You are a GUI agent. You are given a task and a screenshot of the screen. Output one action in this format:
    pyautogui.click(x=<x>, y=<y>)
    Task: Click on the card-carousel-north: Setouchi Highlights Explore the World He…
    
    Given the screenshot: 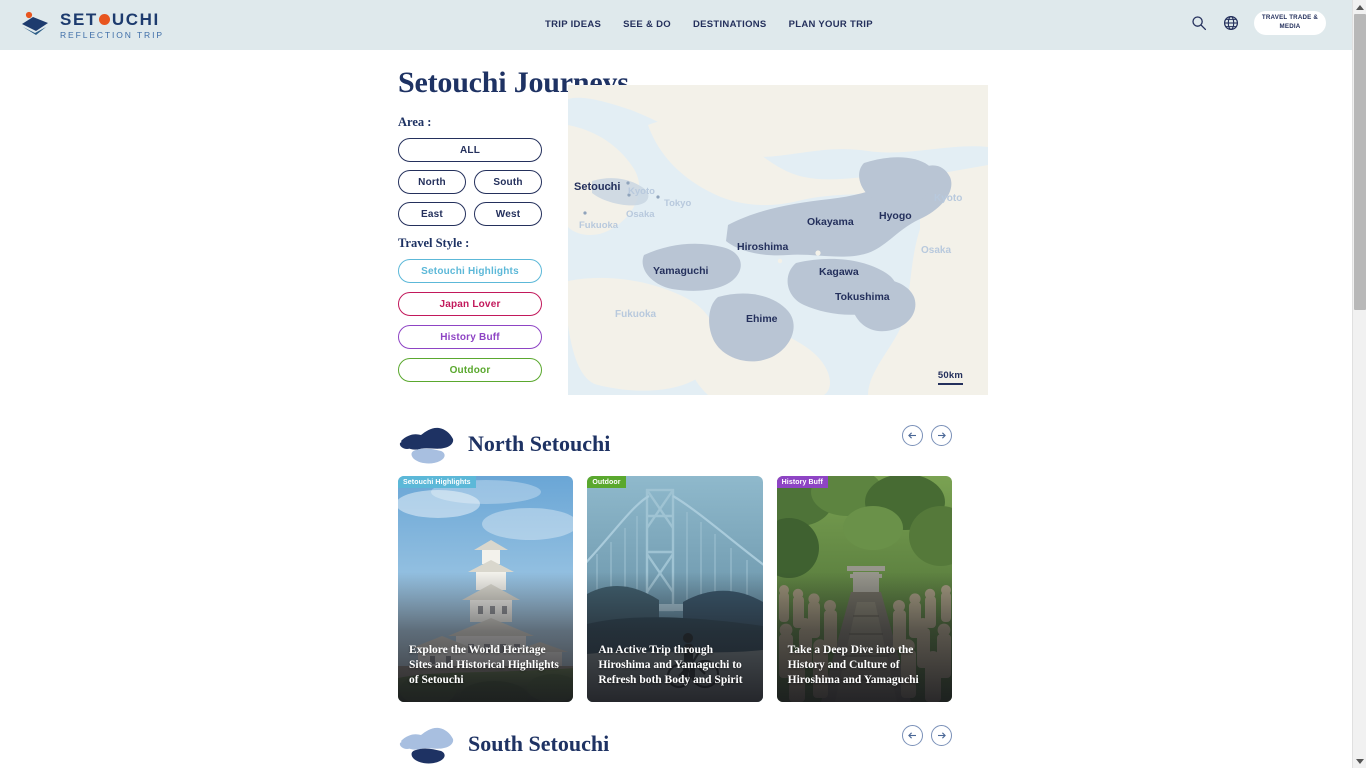 What is the action you would take?
    pyautogui.click(x=675, y=589)
    